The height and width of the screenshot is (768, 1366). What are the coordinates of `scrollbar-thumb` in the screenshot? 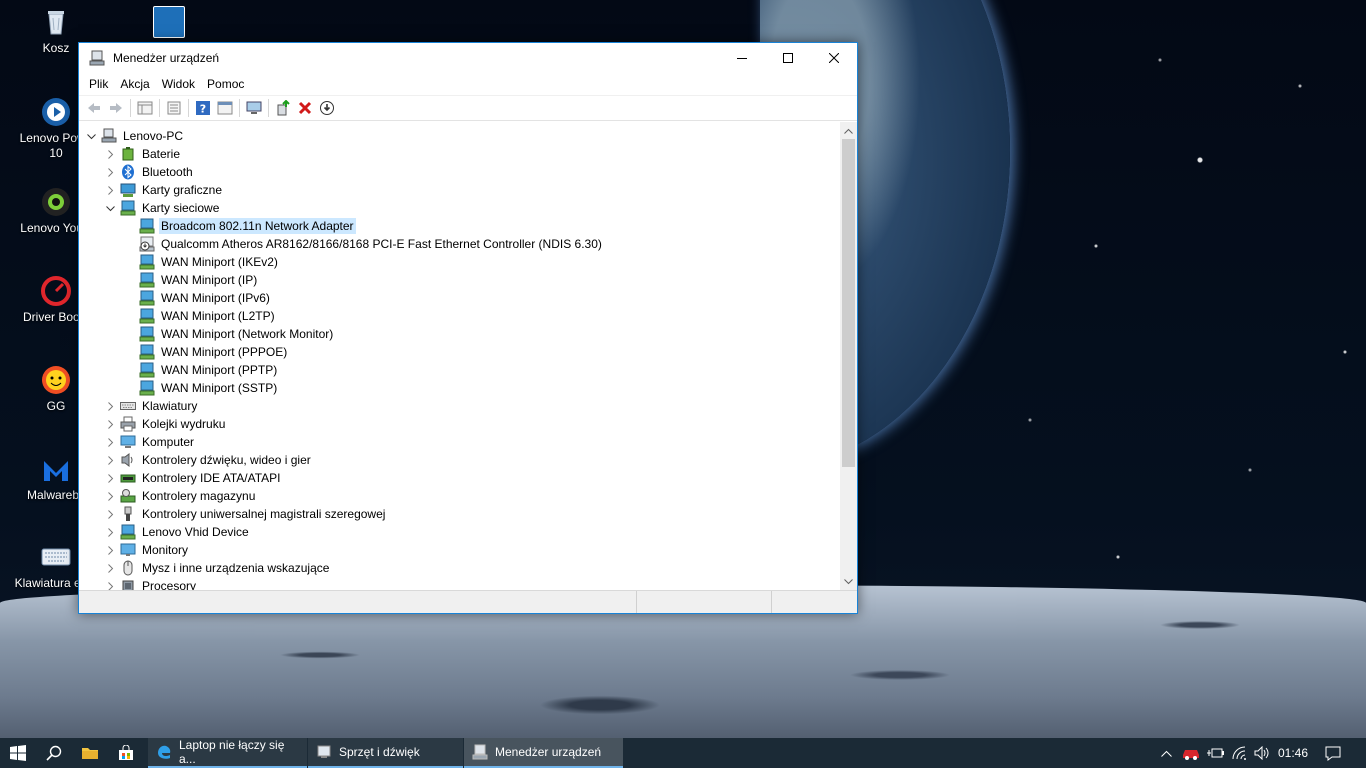 It's located at (848, 303).